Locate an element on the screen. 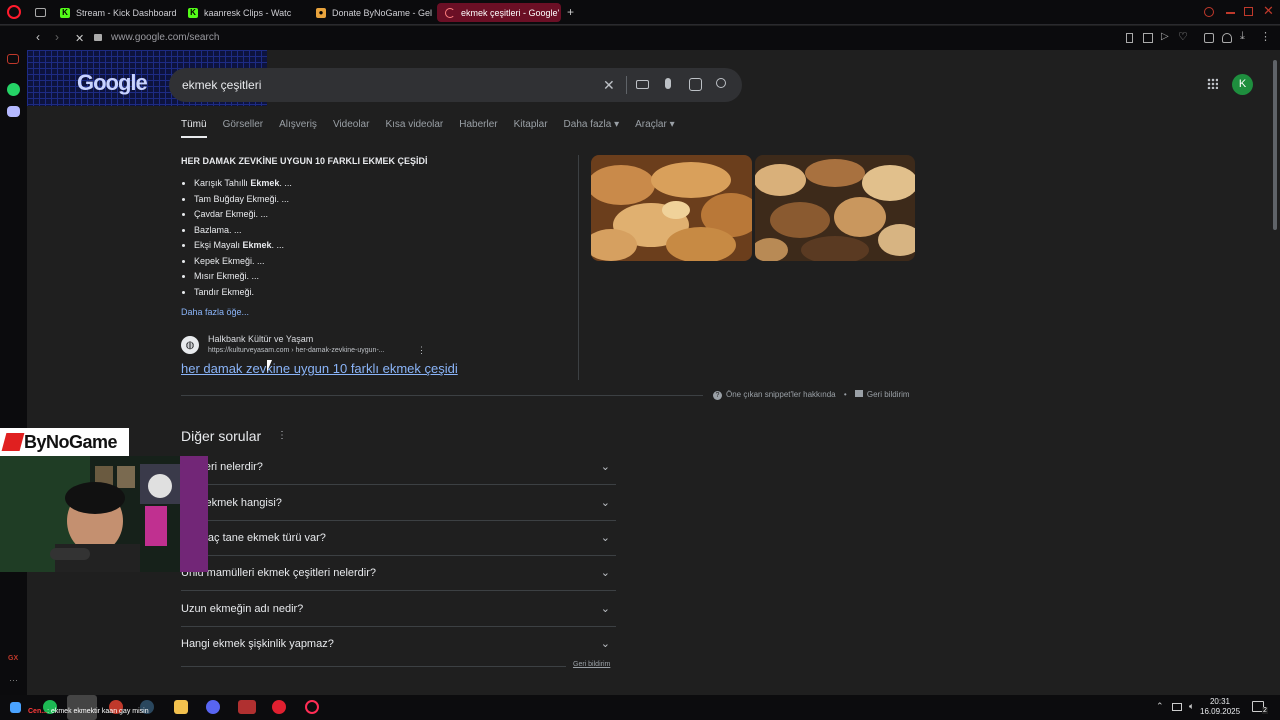 This screenshot has height=720, width=1280. close-window-icon: ✕ is located at coordinates (1268, 11).